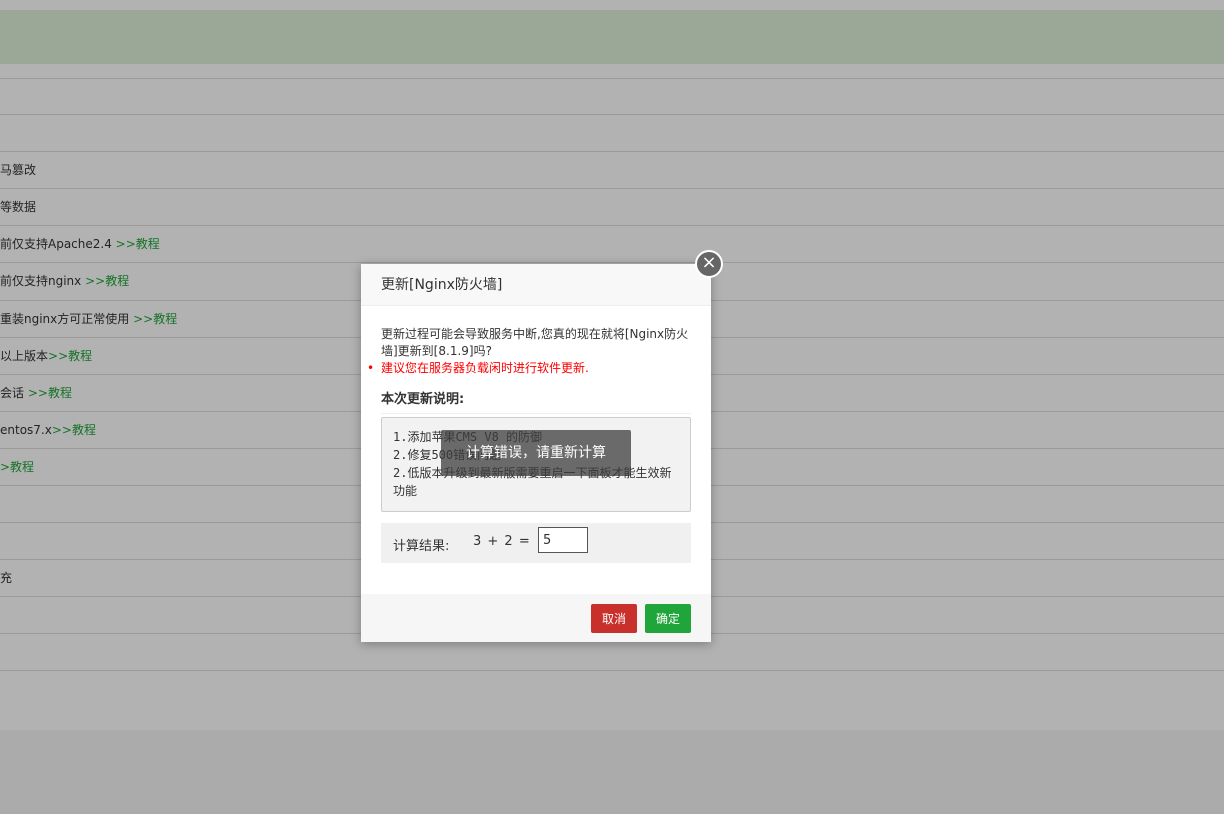 The height and width of the screenshot is (814, 1224). Describe the element at coordinates (421, 546) in the screenshot. I see `captcha-label: 计算结果:` at that location.